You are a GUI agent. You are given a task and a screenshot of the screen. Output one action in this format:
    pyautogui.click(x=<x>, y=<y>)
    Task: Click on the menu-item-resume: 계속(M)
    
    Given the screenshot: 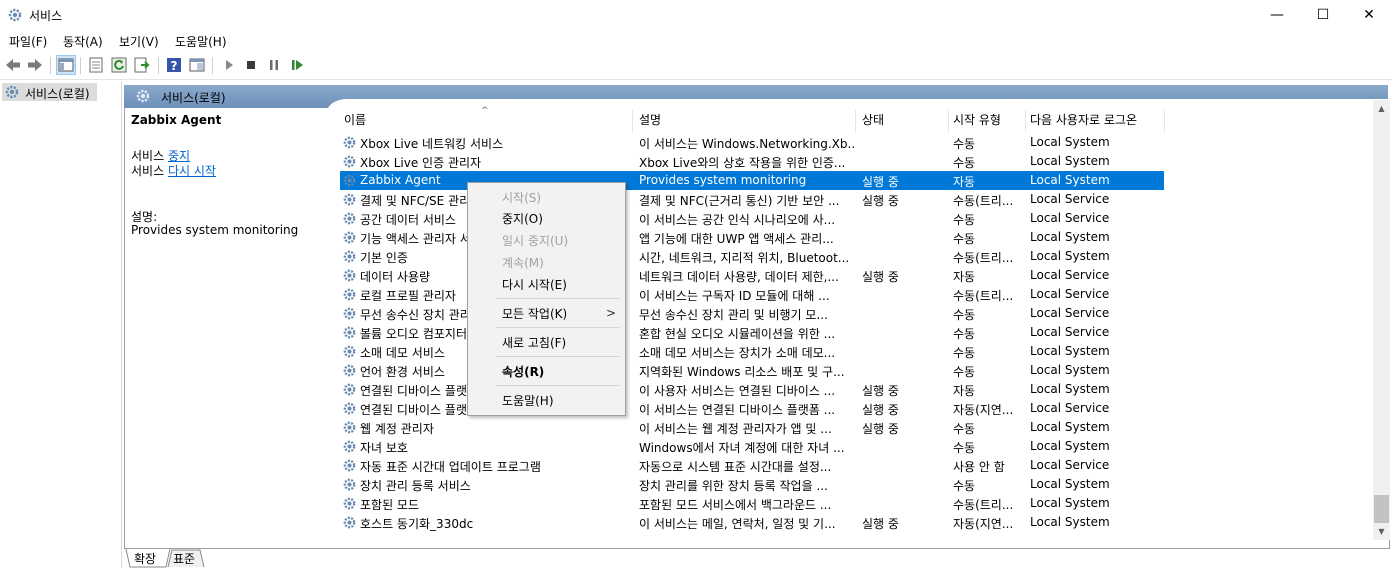 What is the action you would take?
    pyautogui.click(x=523, y=262)
    